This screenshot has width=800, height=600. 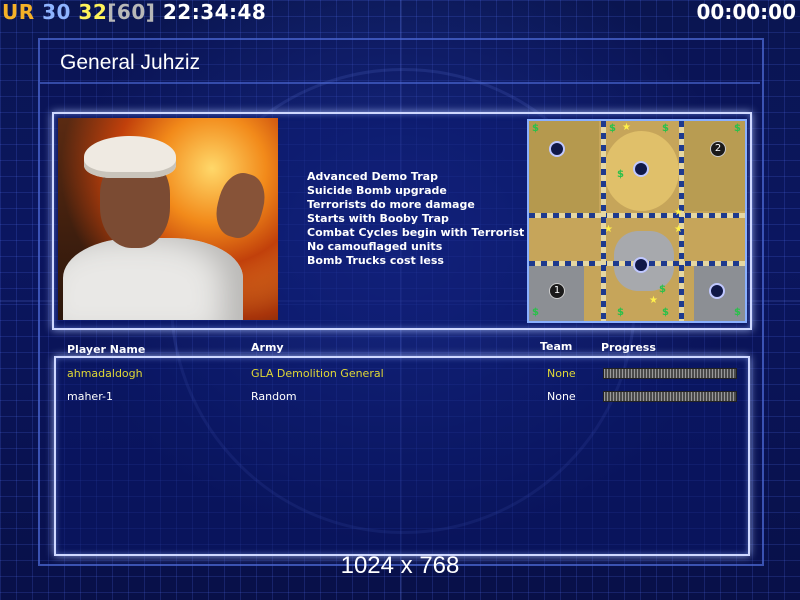 I want to click on perk-item: Starts with Booby Trap, so click(x=378, y=218).